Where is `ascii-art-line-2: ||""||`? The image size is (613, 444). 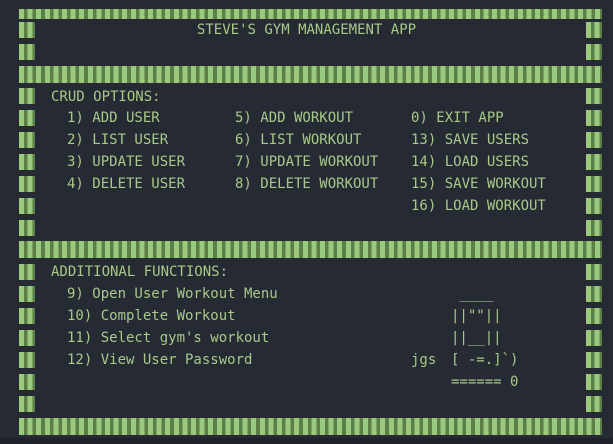 ascii-art-line-2: ||""|| is located at coordinates (476, 316).